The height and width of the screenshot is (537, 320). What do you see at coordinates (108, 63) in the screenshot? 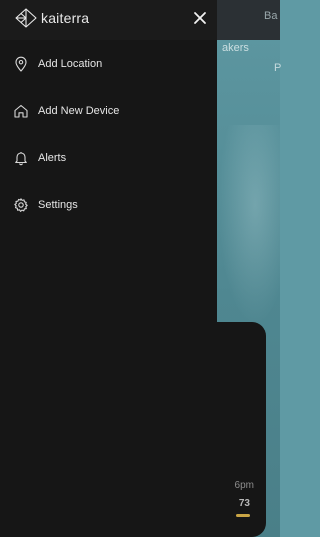
I see `menu-item-add-location: Add Location` at bounding box center [108, 63].